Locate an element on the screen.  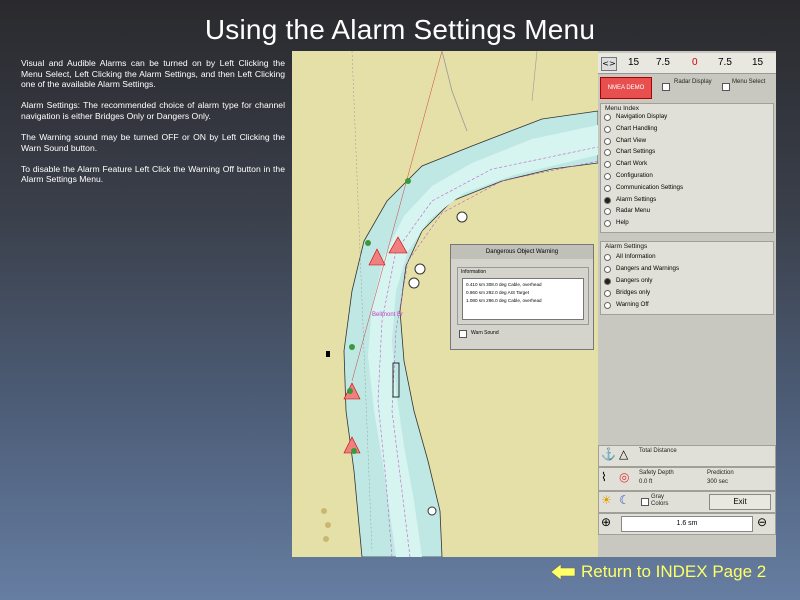
display-row: ☀ ☾ Gray Colors Exit is located at coordinates (687, 502).